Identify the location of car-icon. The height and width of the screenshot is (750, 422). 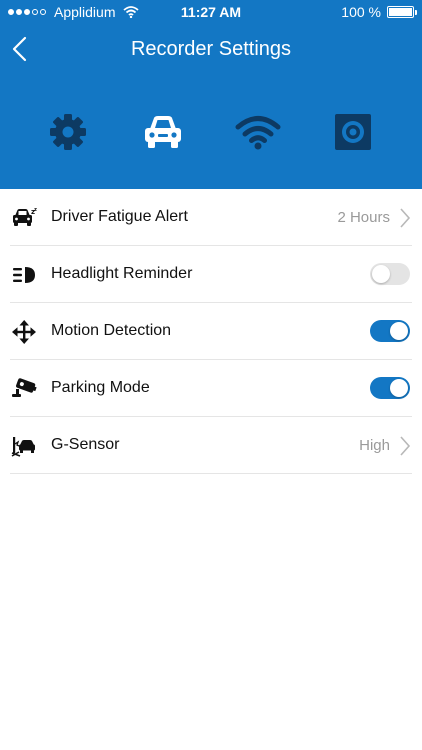
(163, 132).